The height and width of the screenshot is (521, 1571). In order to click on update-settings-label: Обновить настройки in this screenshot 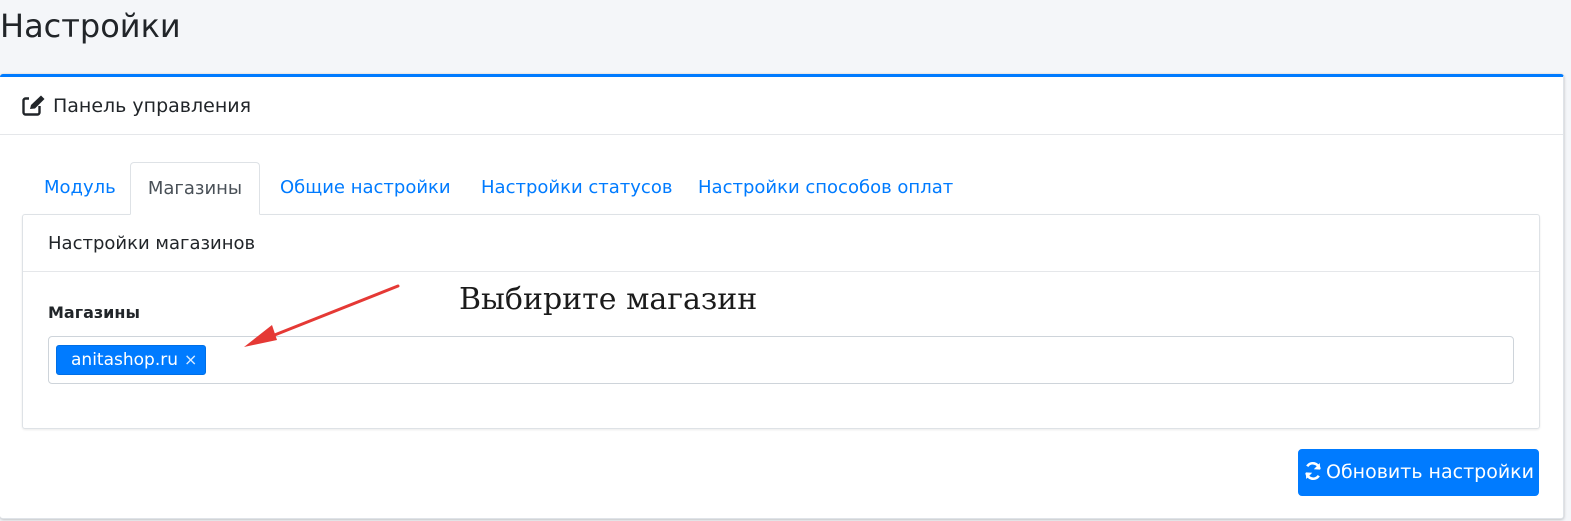, I will do `click(1429, 472)`.